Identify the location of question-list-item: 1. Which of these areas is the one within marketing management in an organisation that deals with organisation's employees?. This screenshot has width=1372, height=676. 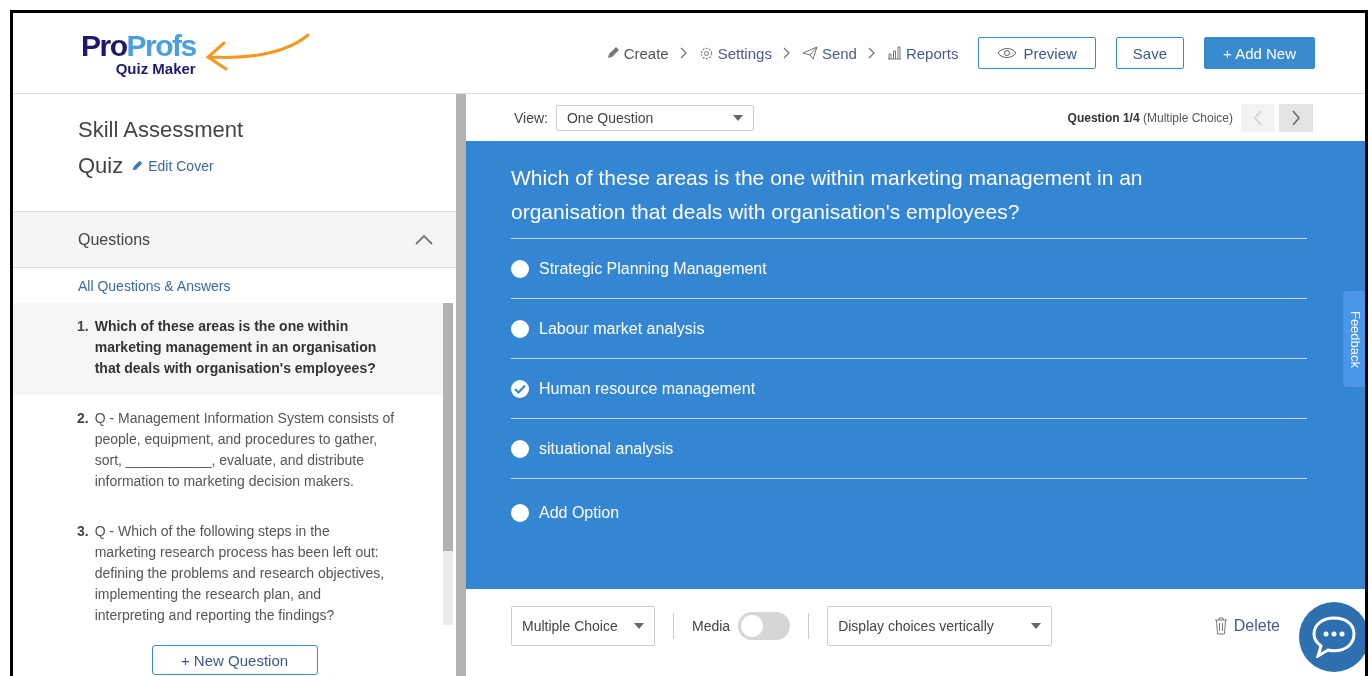
(228, 349).